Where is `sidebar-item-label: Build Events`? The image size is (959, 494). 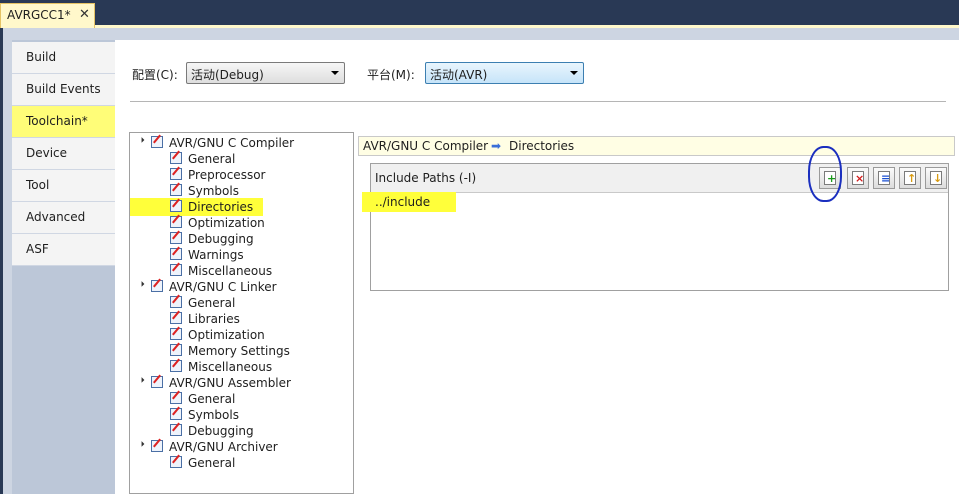
sidebar-item-label: Build Events is located at coordinates (63, 89).